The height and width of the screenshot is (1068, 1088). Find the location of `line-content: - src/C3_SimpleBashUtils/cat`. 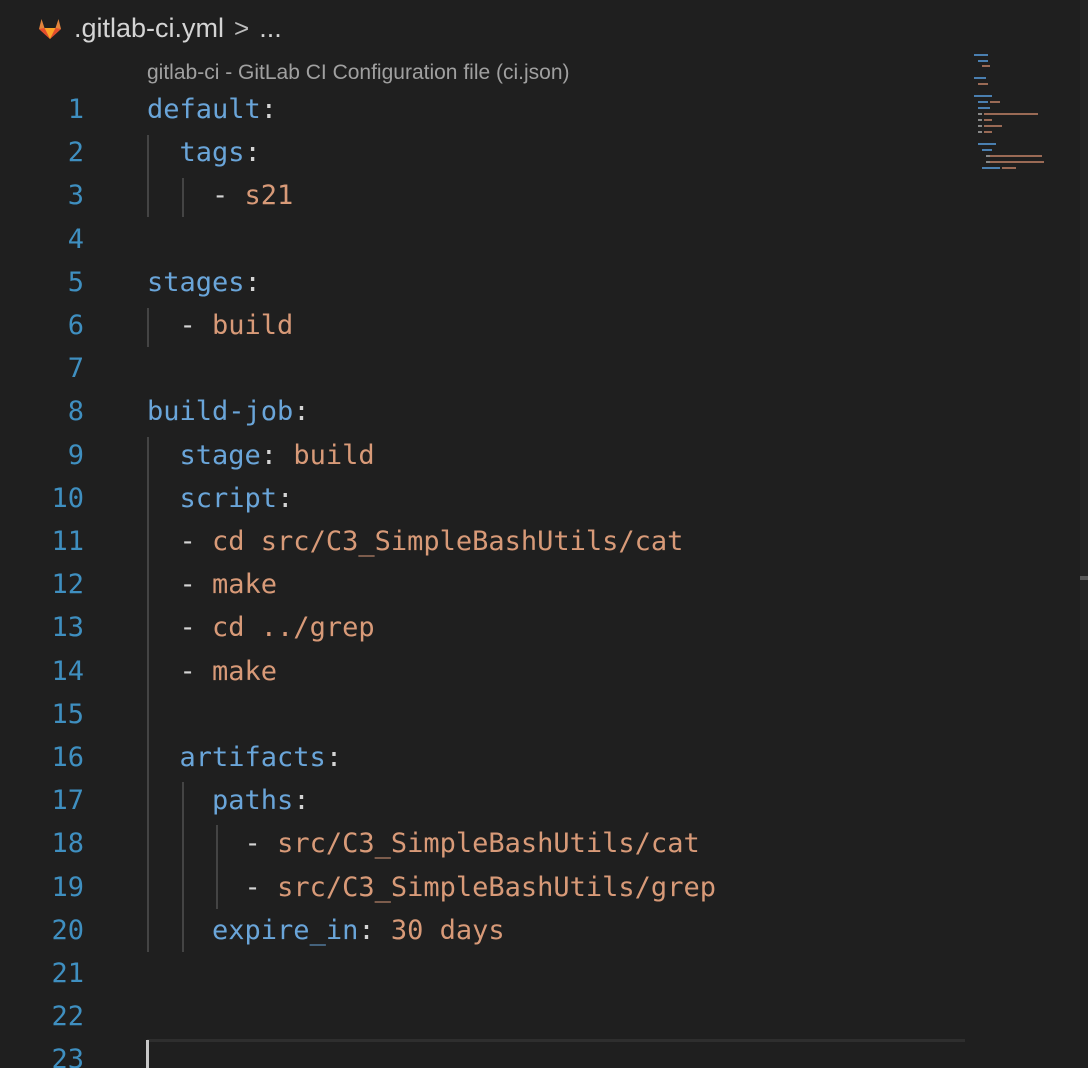

line-content: - src/C3_SimpleBashUtils/cat is located at coordinates (423, 843).